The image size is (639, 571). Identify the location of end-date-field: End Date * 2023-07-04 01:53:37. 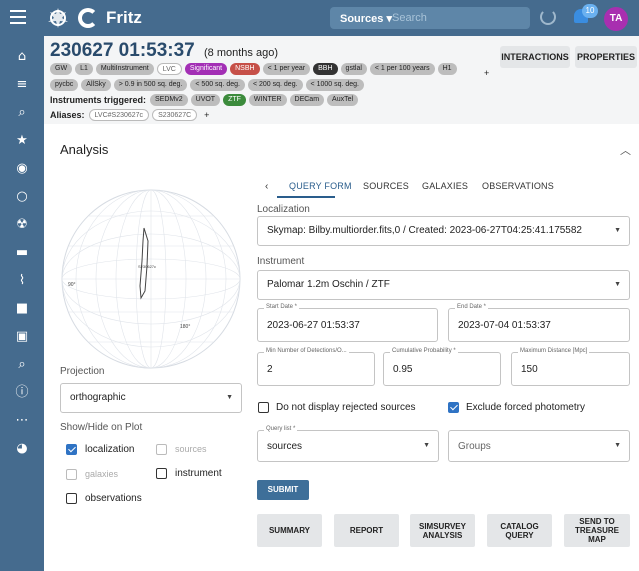
(539, 323).